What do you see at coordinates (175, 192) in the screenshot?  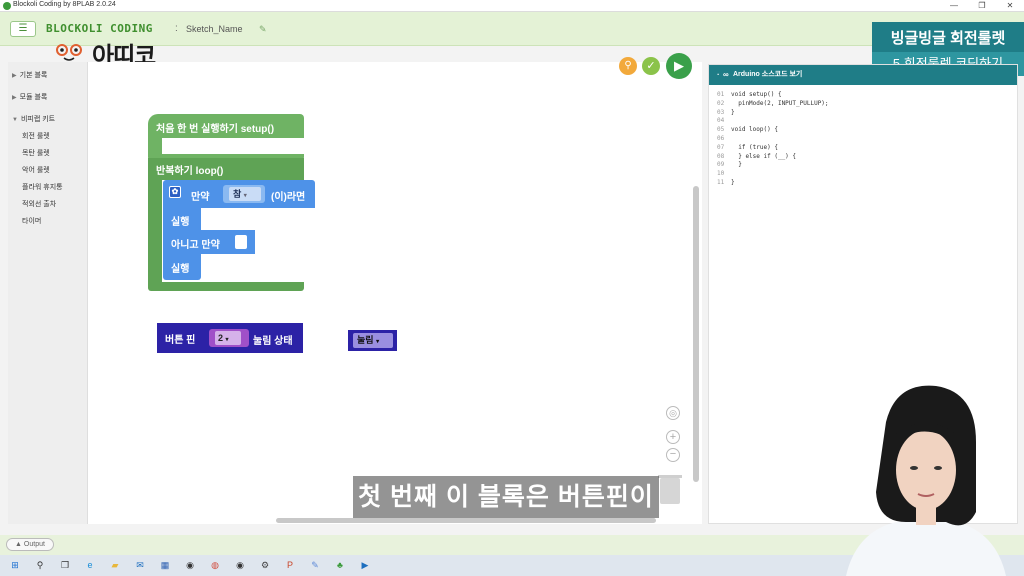 I see `gear-icon: ✿` at bounding box center [175, 192].